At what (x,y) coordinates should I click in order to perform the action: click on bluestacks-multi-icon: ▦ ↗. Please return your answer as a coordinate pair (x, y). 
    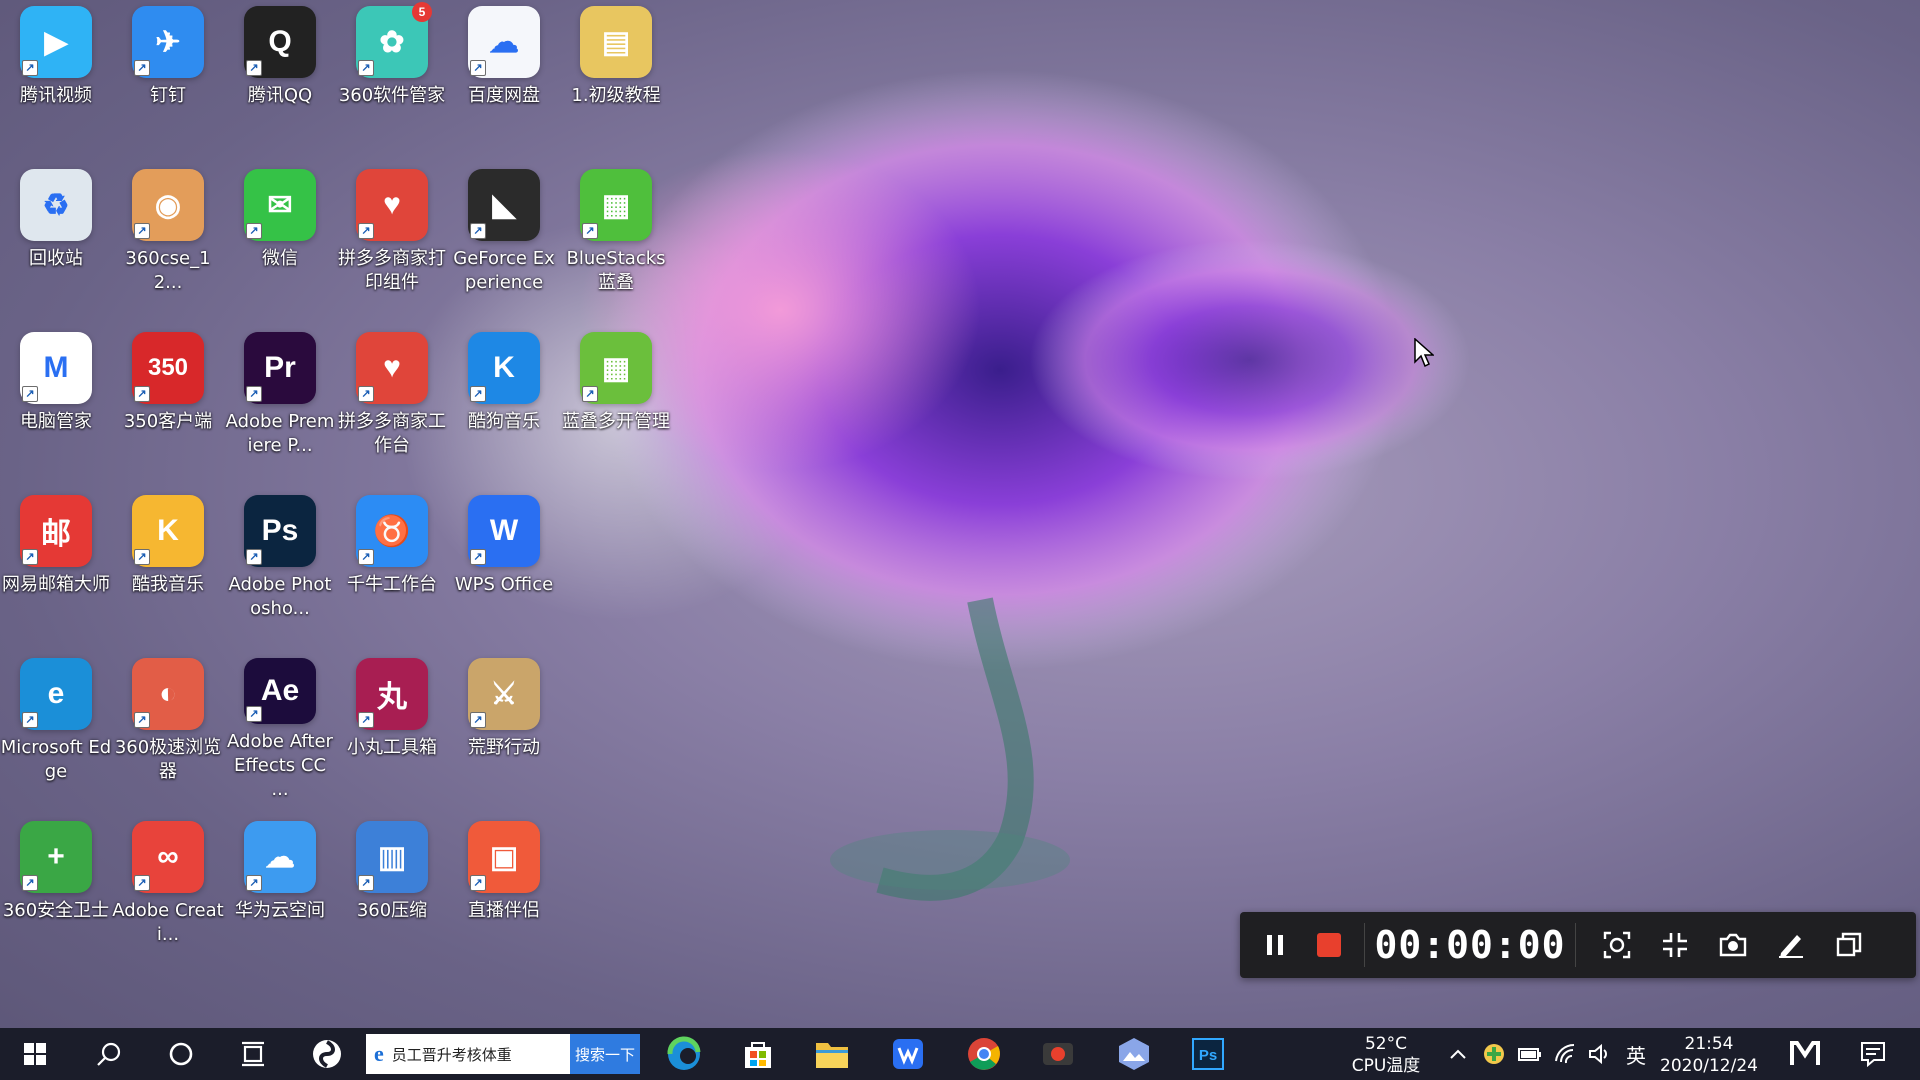
    Looking at the image, I should click on (616, 368).